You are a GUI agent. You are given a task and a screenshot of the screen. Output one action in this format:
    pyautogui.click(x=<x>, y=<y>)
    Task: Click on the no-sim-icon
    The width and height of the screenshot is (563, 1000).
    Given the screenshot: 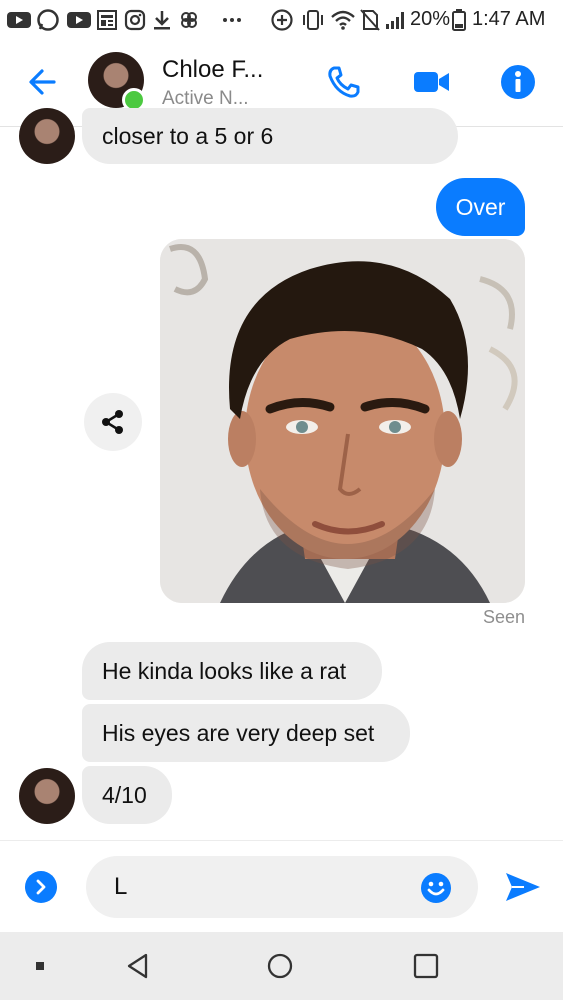 What is the action you would take?
    pyautogui.click(x=370, y=20)
    